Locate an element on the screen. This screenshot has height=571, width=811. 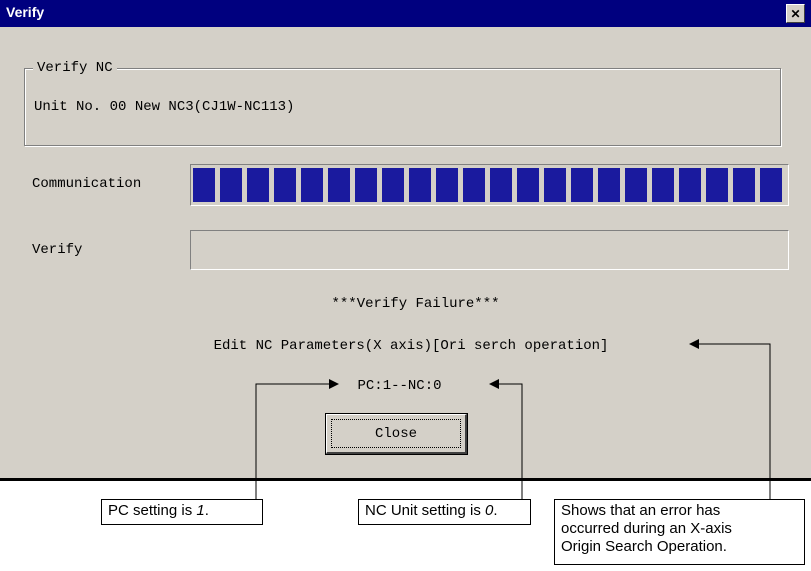
nc-callout-prefix: NC Unit setting is is located at coordinates (425, 510).